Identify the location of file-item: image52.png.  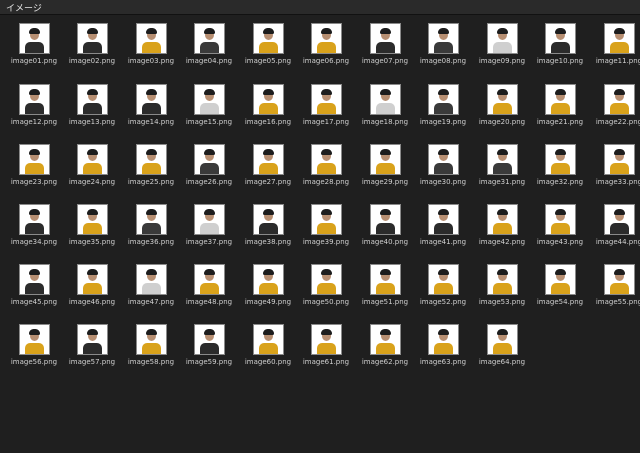
(443, 283).